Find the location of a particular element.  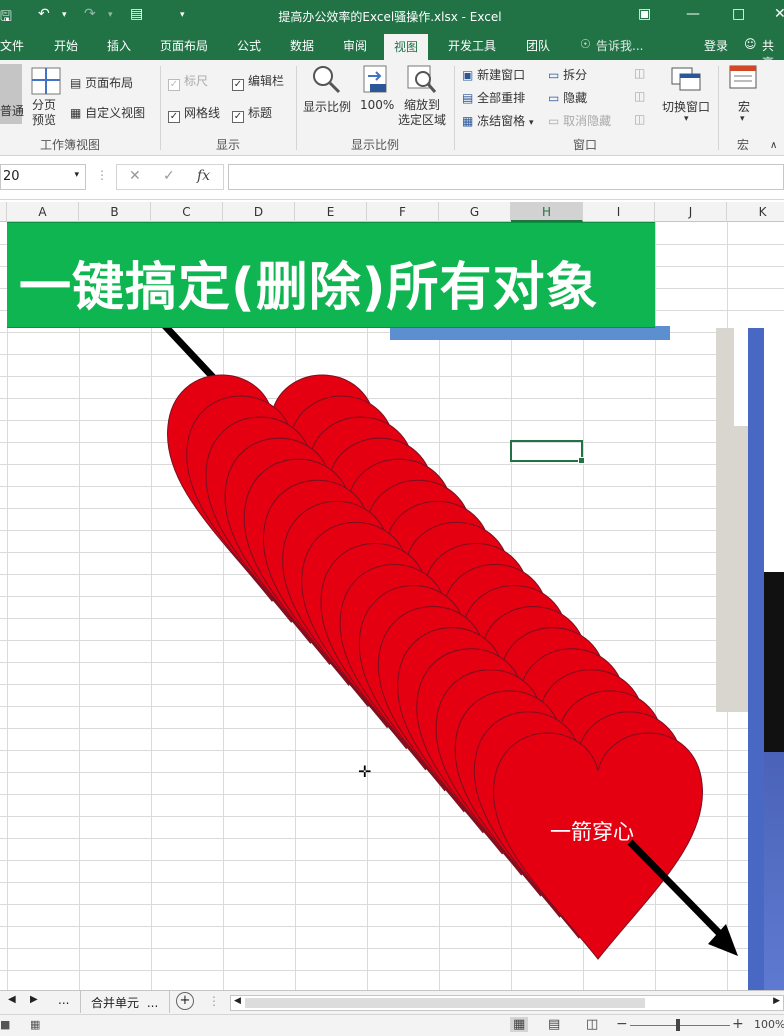

title-banner: 一键搞定(删除)所有对象 is located at coordinates (331, 275).